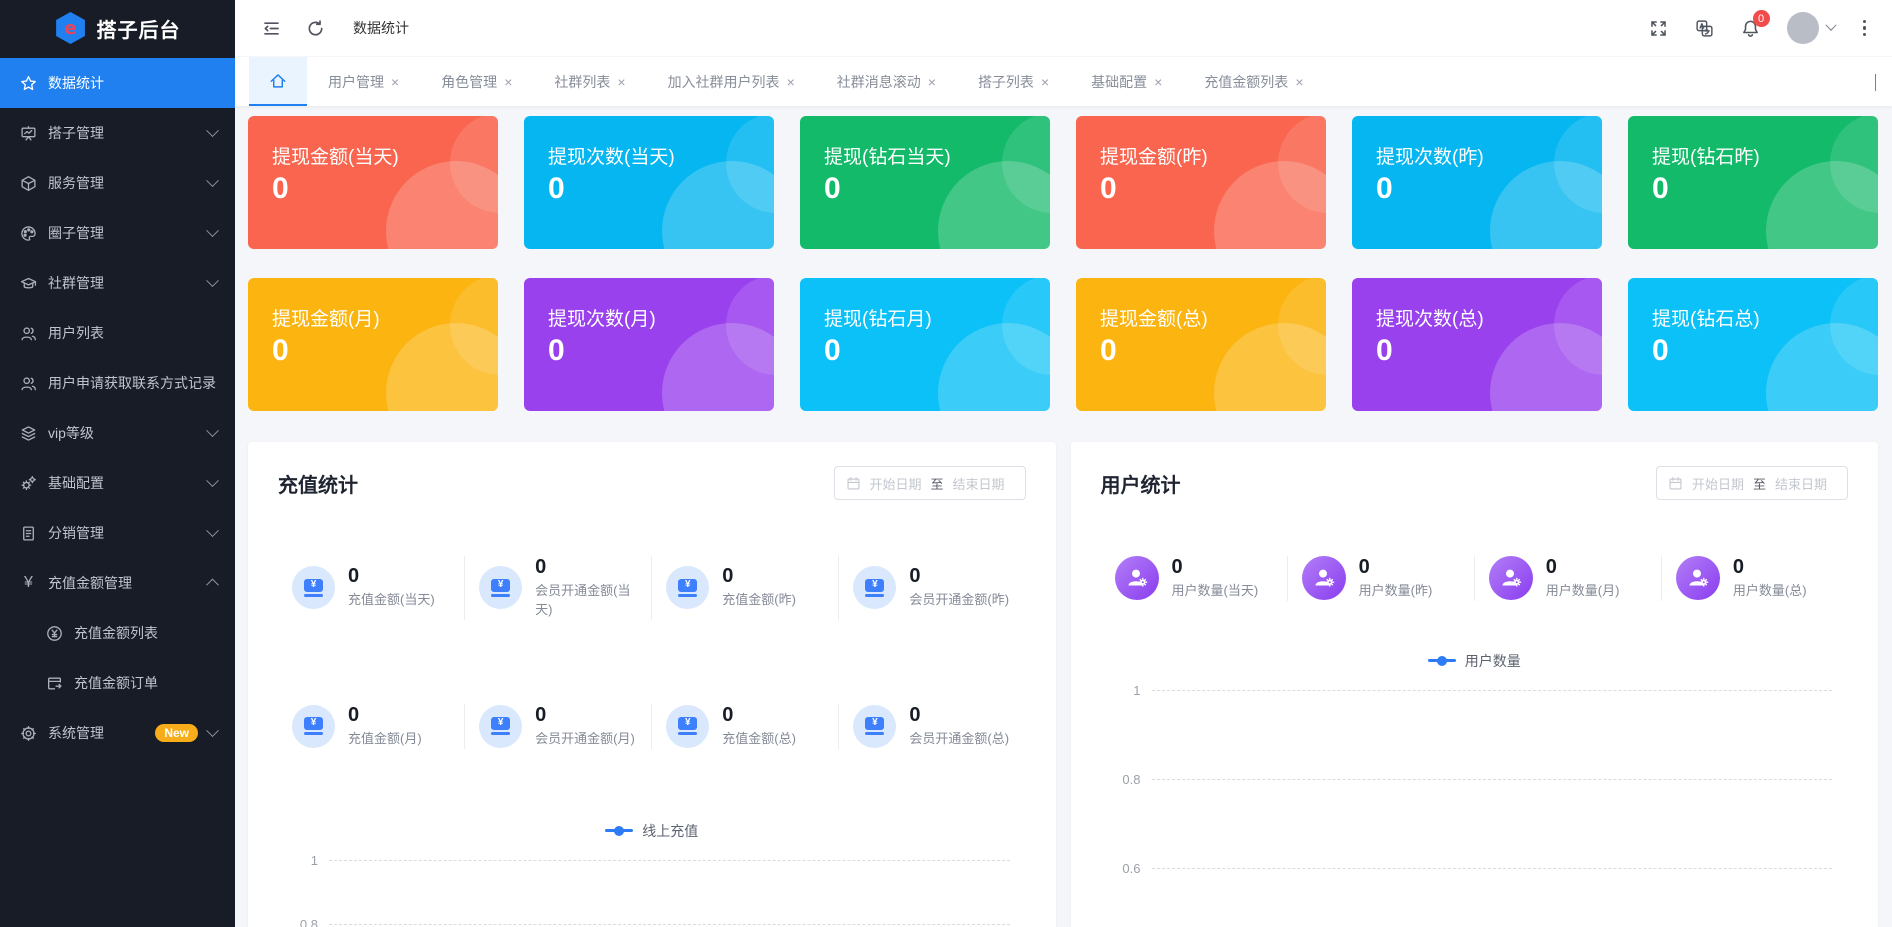 The height and width of the screenshot is (927, 1892). Describe the element at coordinates (759, 600) in the screenshot. I see `mini-stat-label: 充值金额(昨)` at that location.